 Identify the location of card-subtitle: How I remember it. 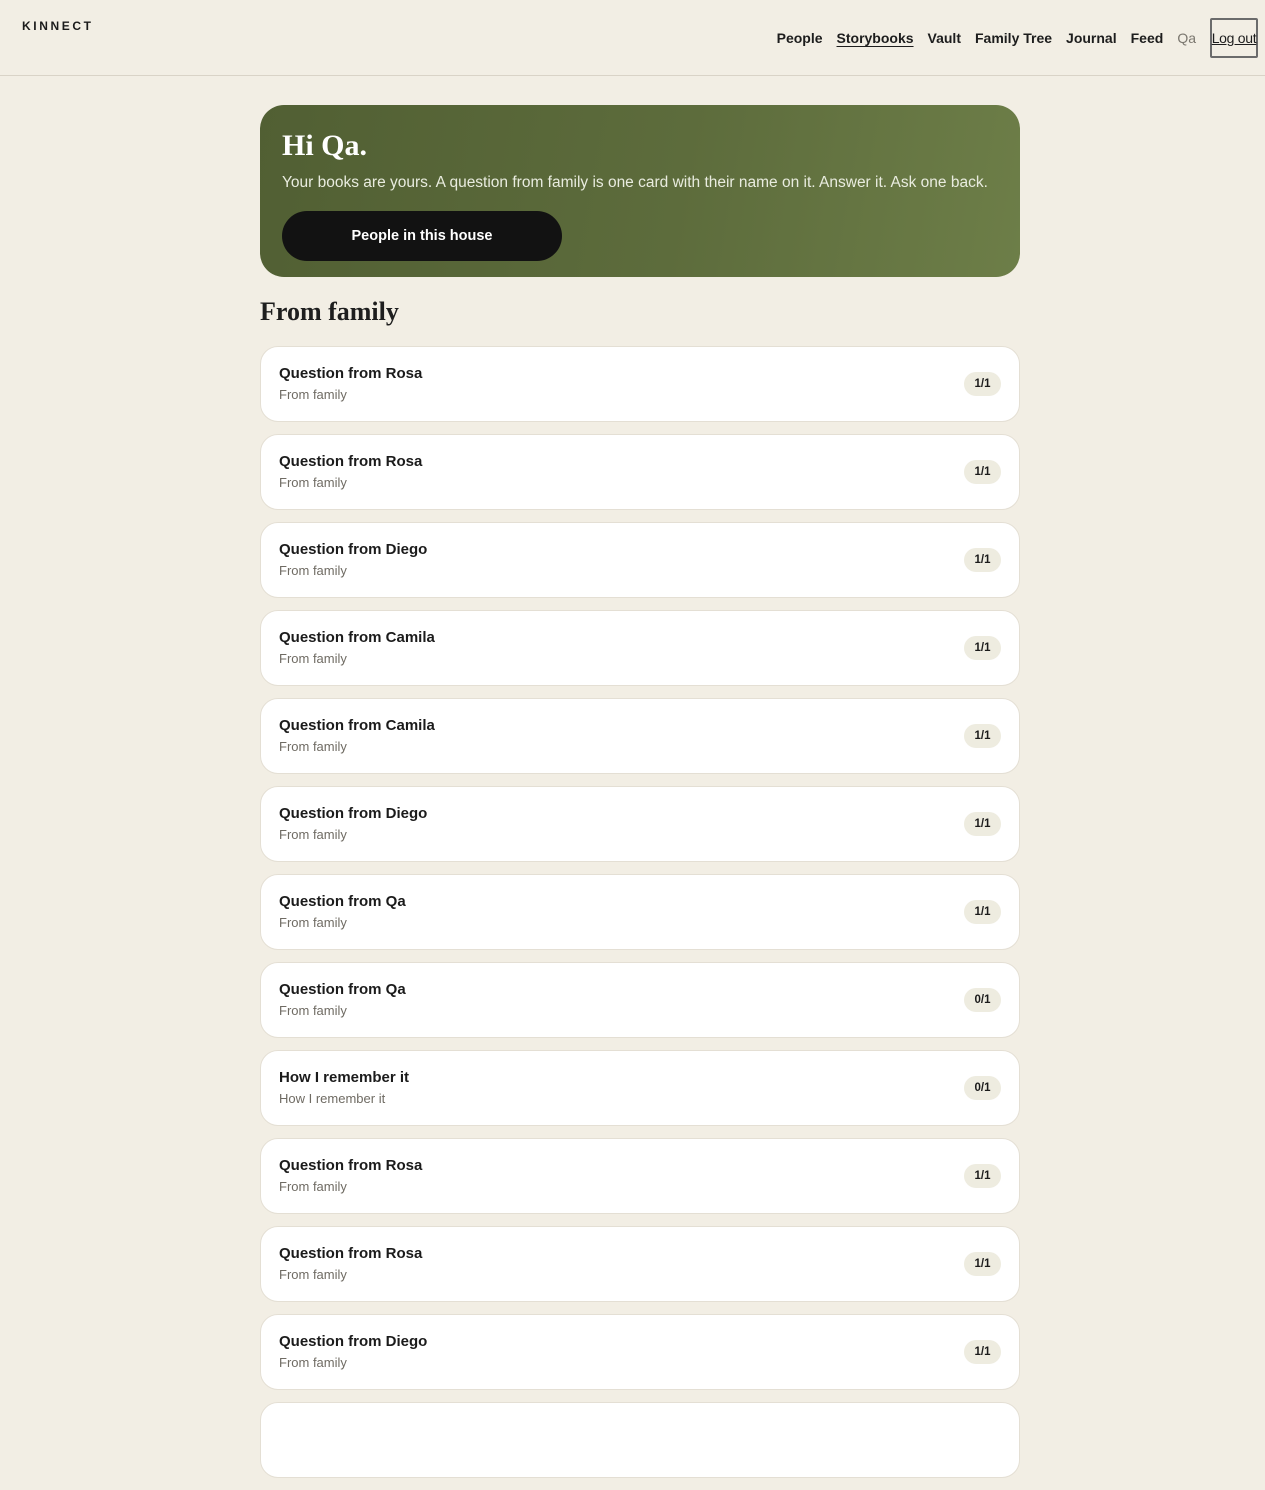
(332, 1098).